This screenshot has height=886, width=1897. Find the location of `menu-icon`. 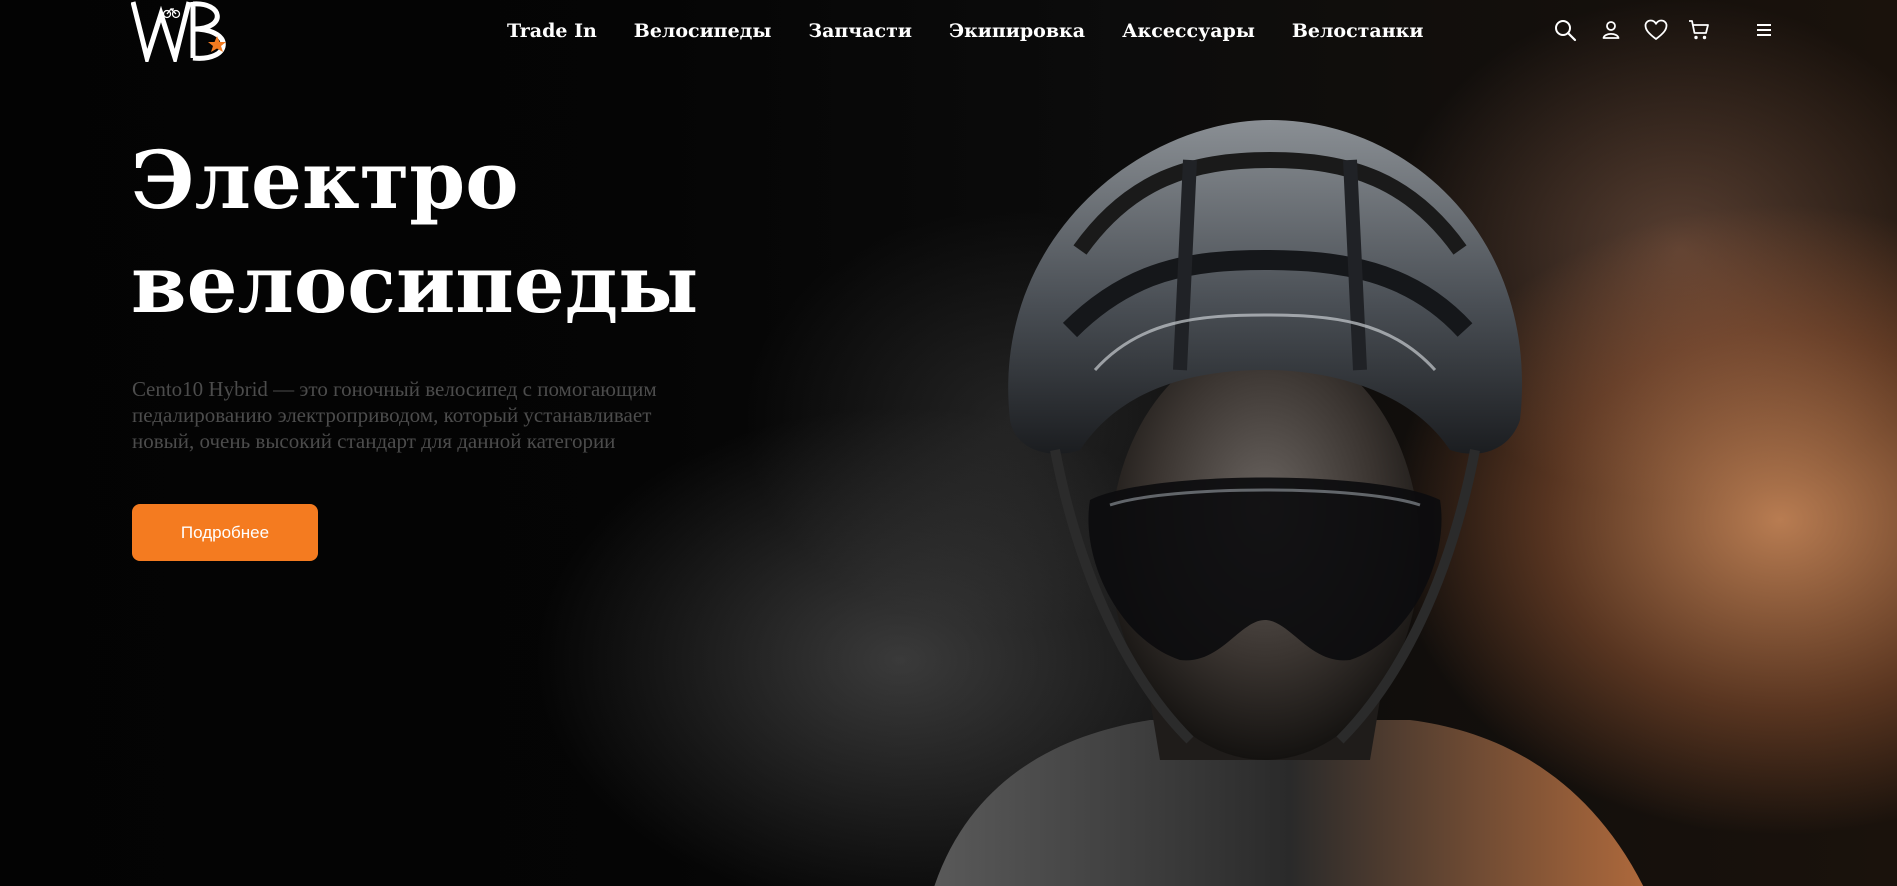

menu-icon is located at coordinates (1764, 30).